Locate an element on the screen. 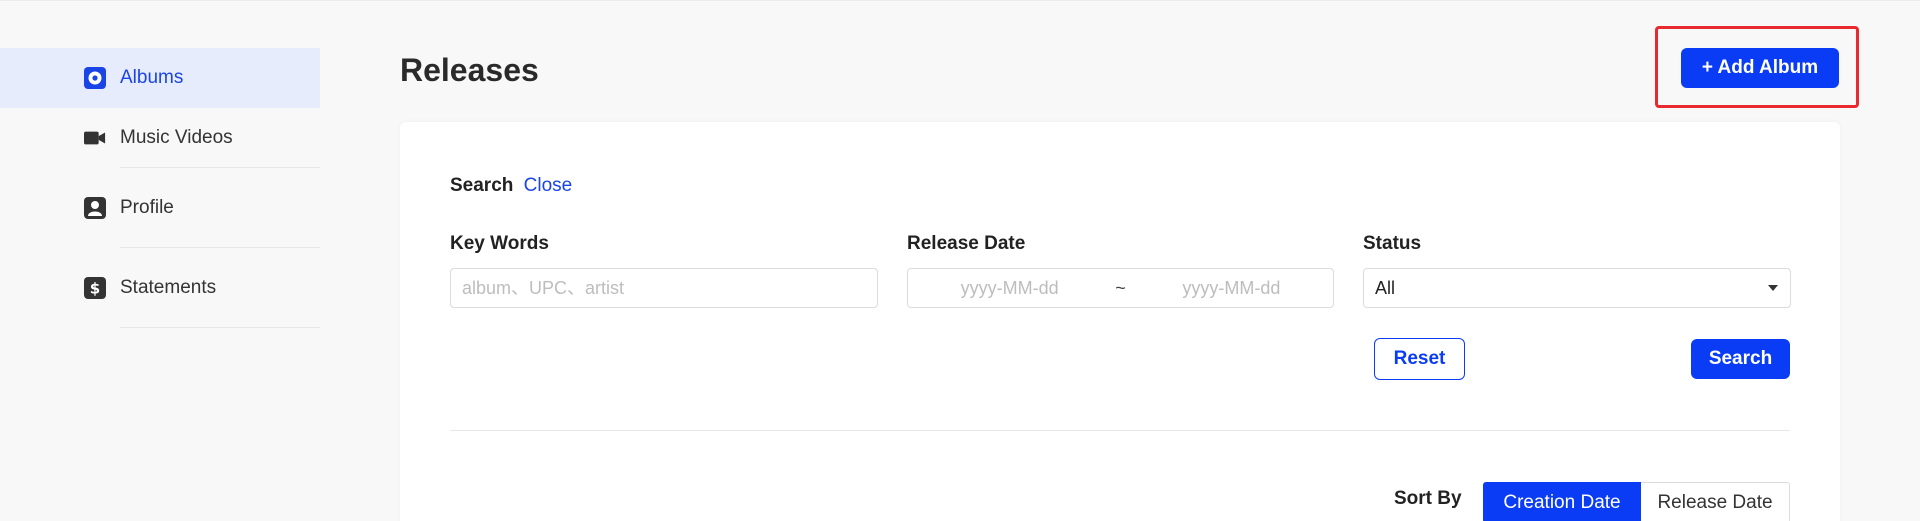 Image resolution: width=1920 pixels, height=521 pixels. release-date-range: ~ is located at coordinates (1120, 288).